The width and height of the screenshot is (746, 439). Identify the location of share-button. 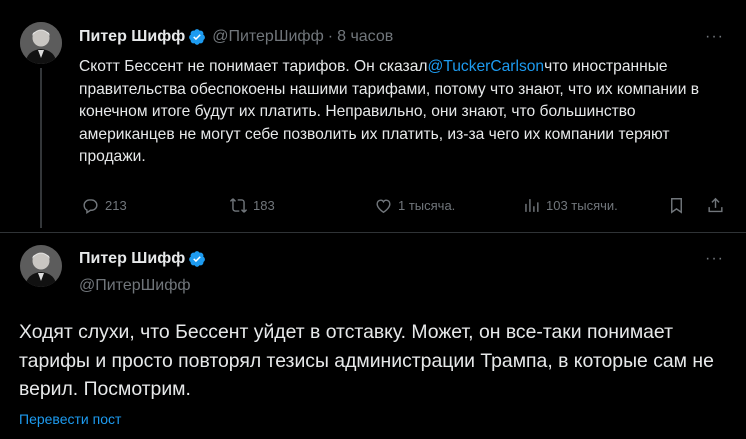
(718, 205).